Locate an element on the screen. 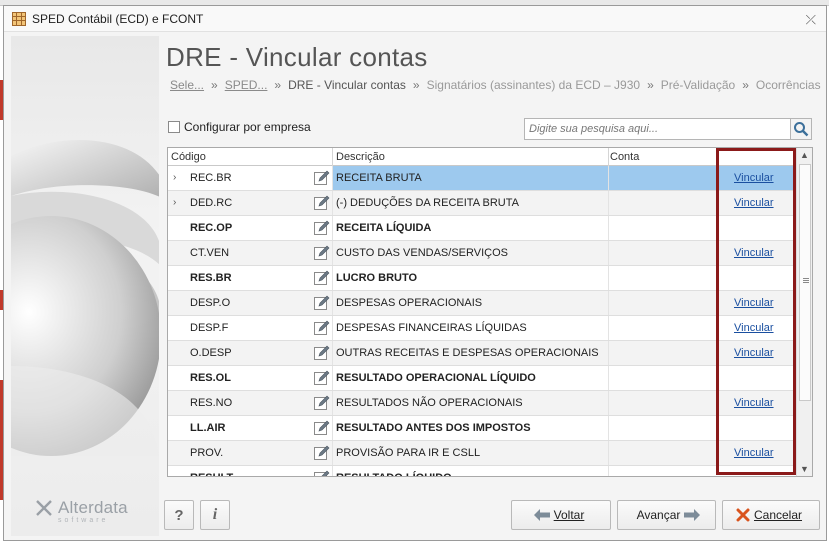 The width and height of the screenshot is (829, 541). row-code: RES.OL is located at coordinates (210, 378).